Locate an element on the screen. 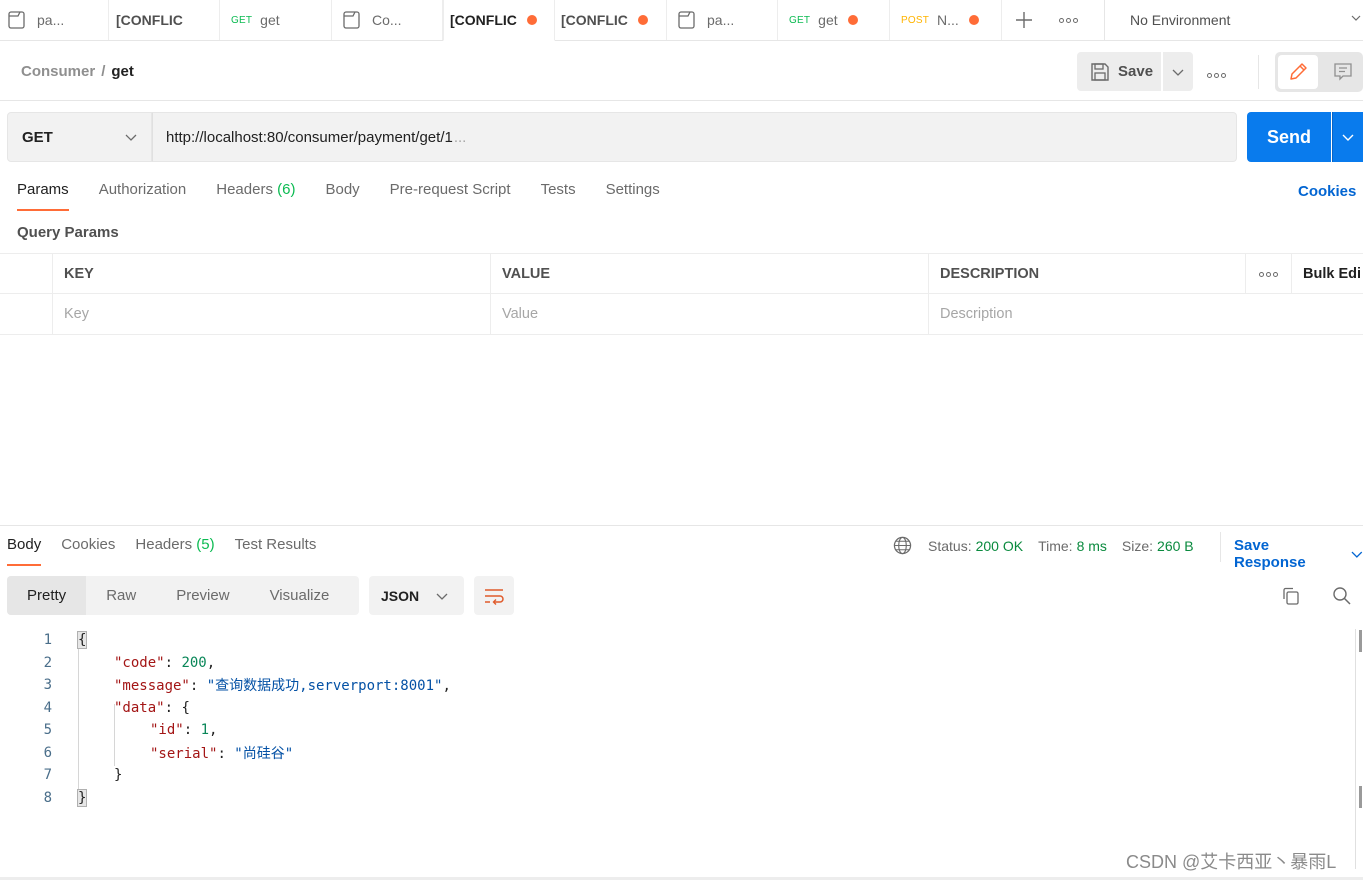 This screenshot has width=1363, height=880. tab-body: Body is located at coordinates (342, 196).